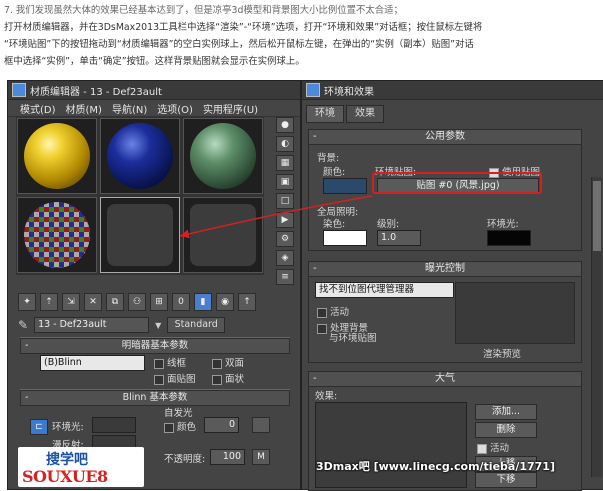 This screenshot has height=491, width=603. Describe the element at coordinates (285, 125) in the screenshot. I see `sample-type-icon: ●` at that location.